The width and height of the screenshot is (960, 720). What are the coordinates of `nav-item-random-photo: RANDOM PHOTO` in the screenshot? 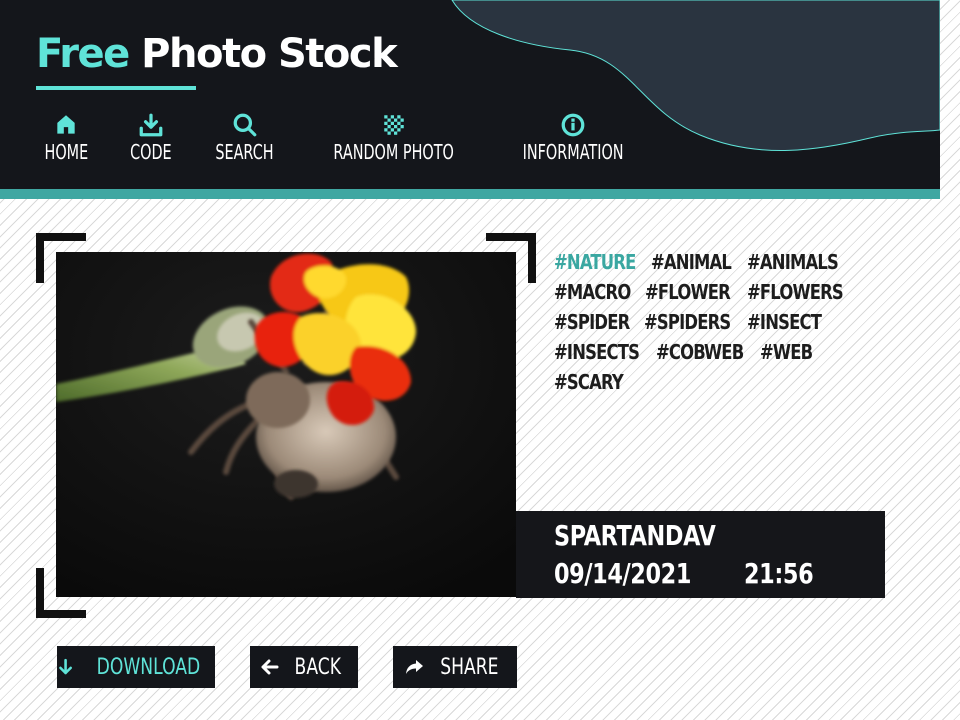 It's located at (393, 138).